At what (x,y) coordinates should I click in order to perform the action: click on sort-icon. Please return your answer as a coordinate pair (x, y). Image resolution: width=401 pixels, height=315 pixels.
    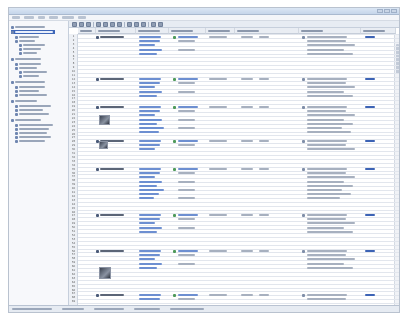
    Looking at the image, I should click on (136, 24).